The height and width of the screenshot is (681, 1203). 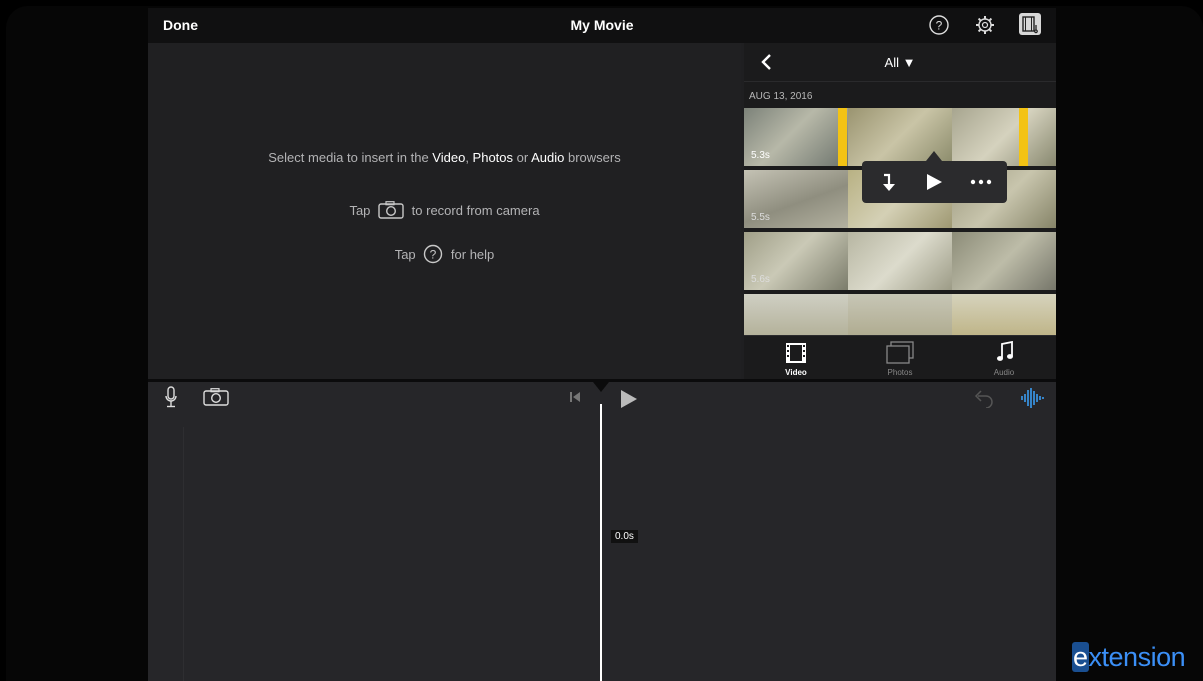 I want to click on clip-row, so click(x=900, y=314).